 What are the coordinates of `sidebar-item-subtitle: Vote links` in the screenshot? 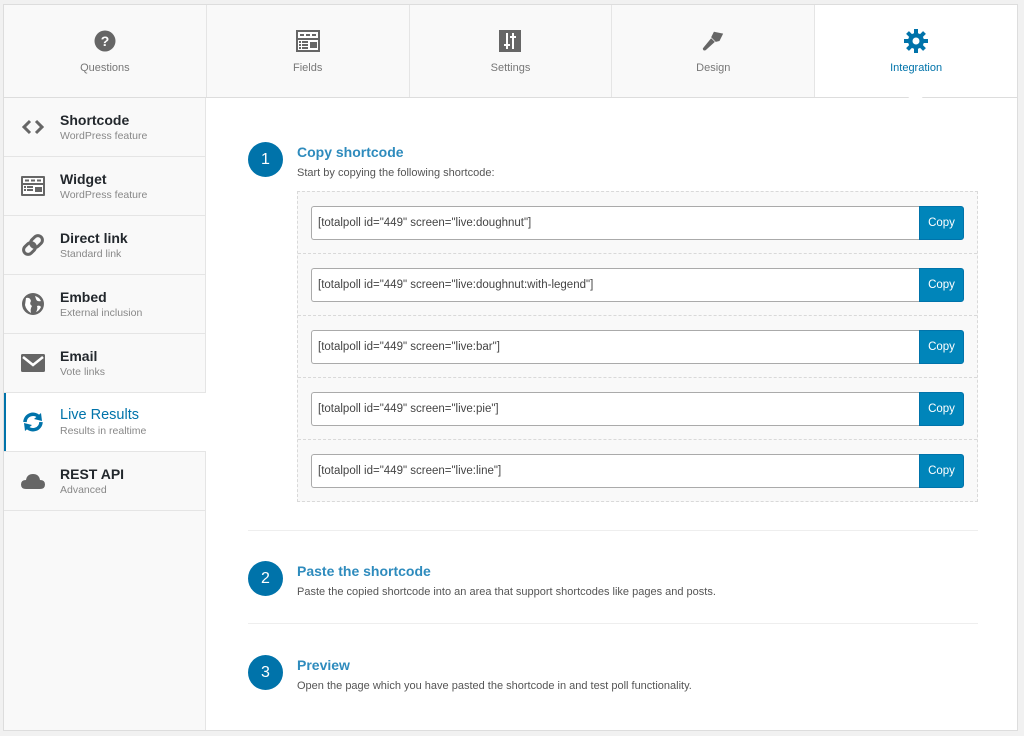 It's located at (82, 371).